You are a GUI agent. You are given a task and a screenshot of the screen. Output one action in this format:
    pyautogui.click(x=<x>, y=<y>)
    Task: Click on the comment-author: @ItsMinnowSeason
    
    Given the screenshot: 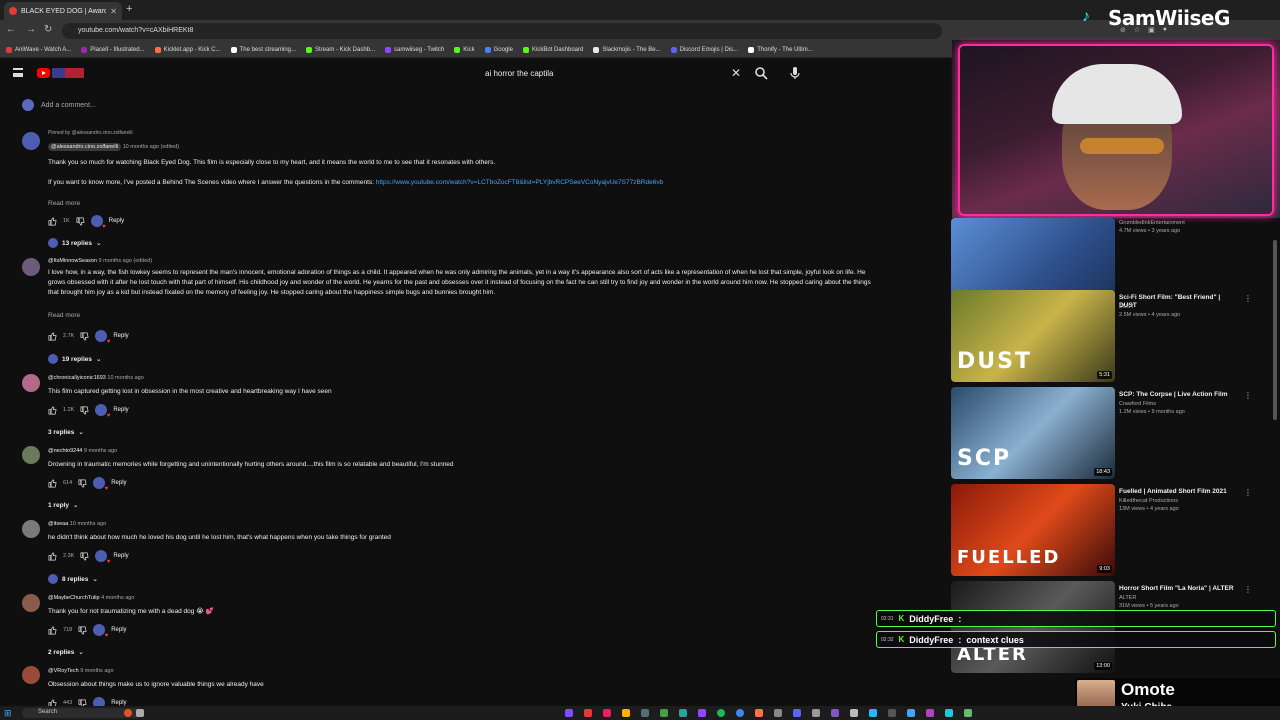 What is the action you would take?
    pyautogui.click(x=72, y=261)
    